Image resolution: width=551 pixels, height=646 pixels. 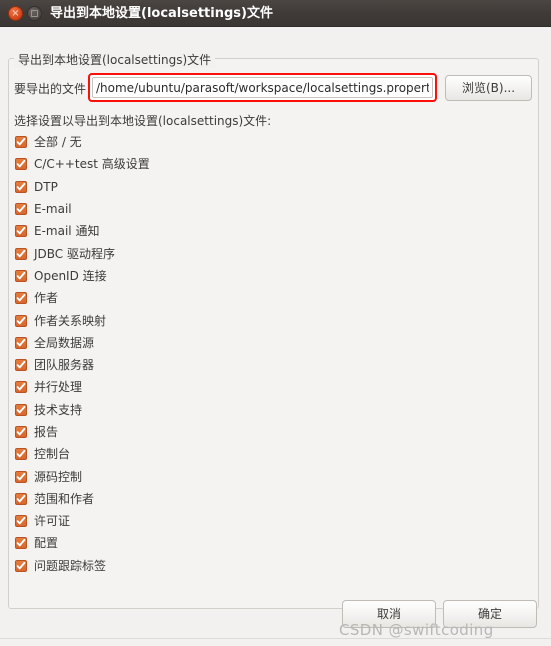 What do you see at coordinates (264, 253) in the screenshot?
I see `checkbox-row: JDBC 驱动程序` at bounding box center [264, 253].